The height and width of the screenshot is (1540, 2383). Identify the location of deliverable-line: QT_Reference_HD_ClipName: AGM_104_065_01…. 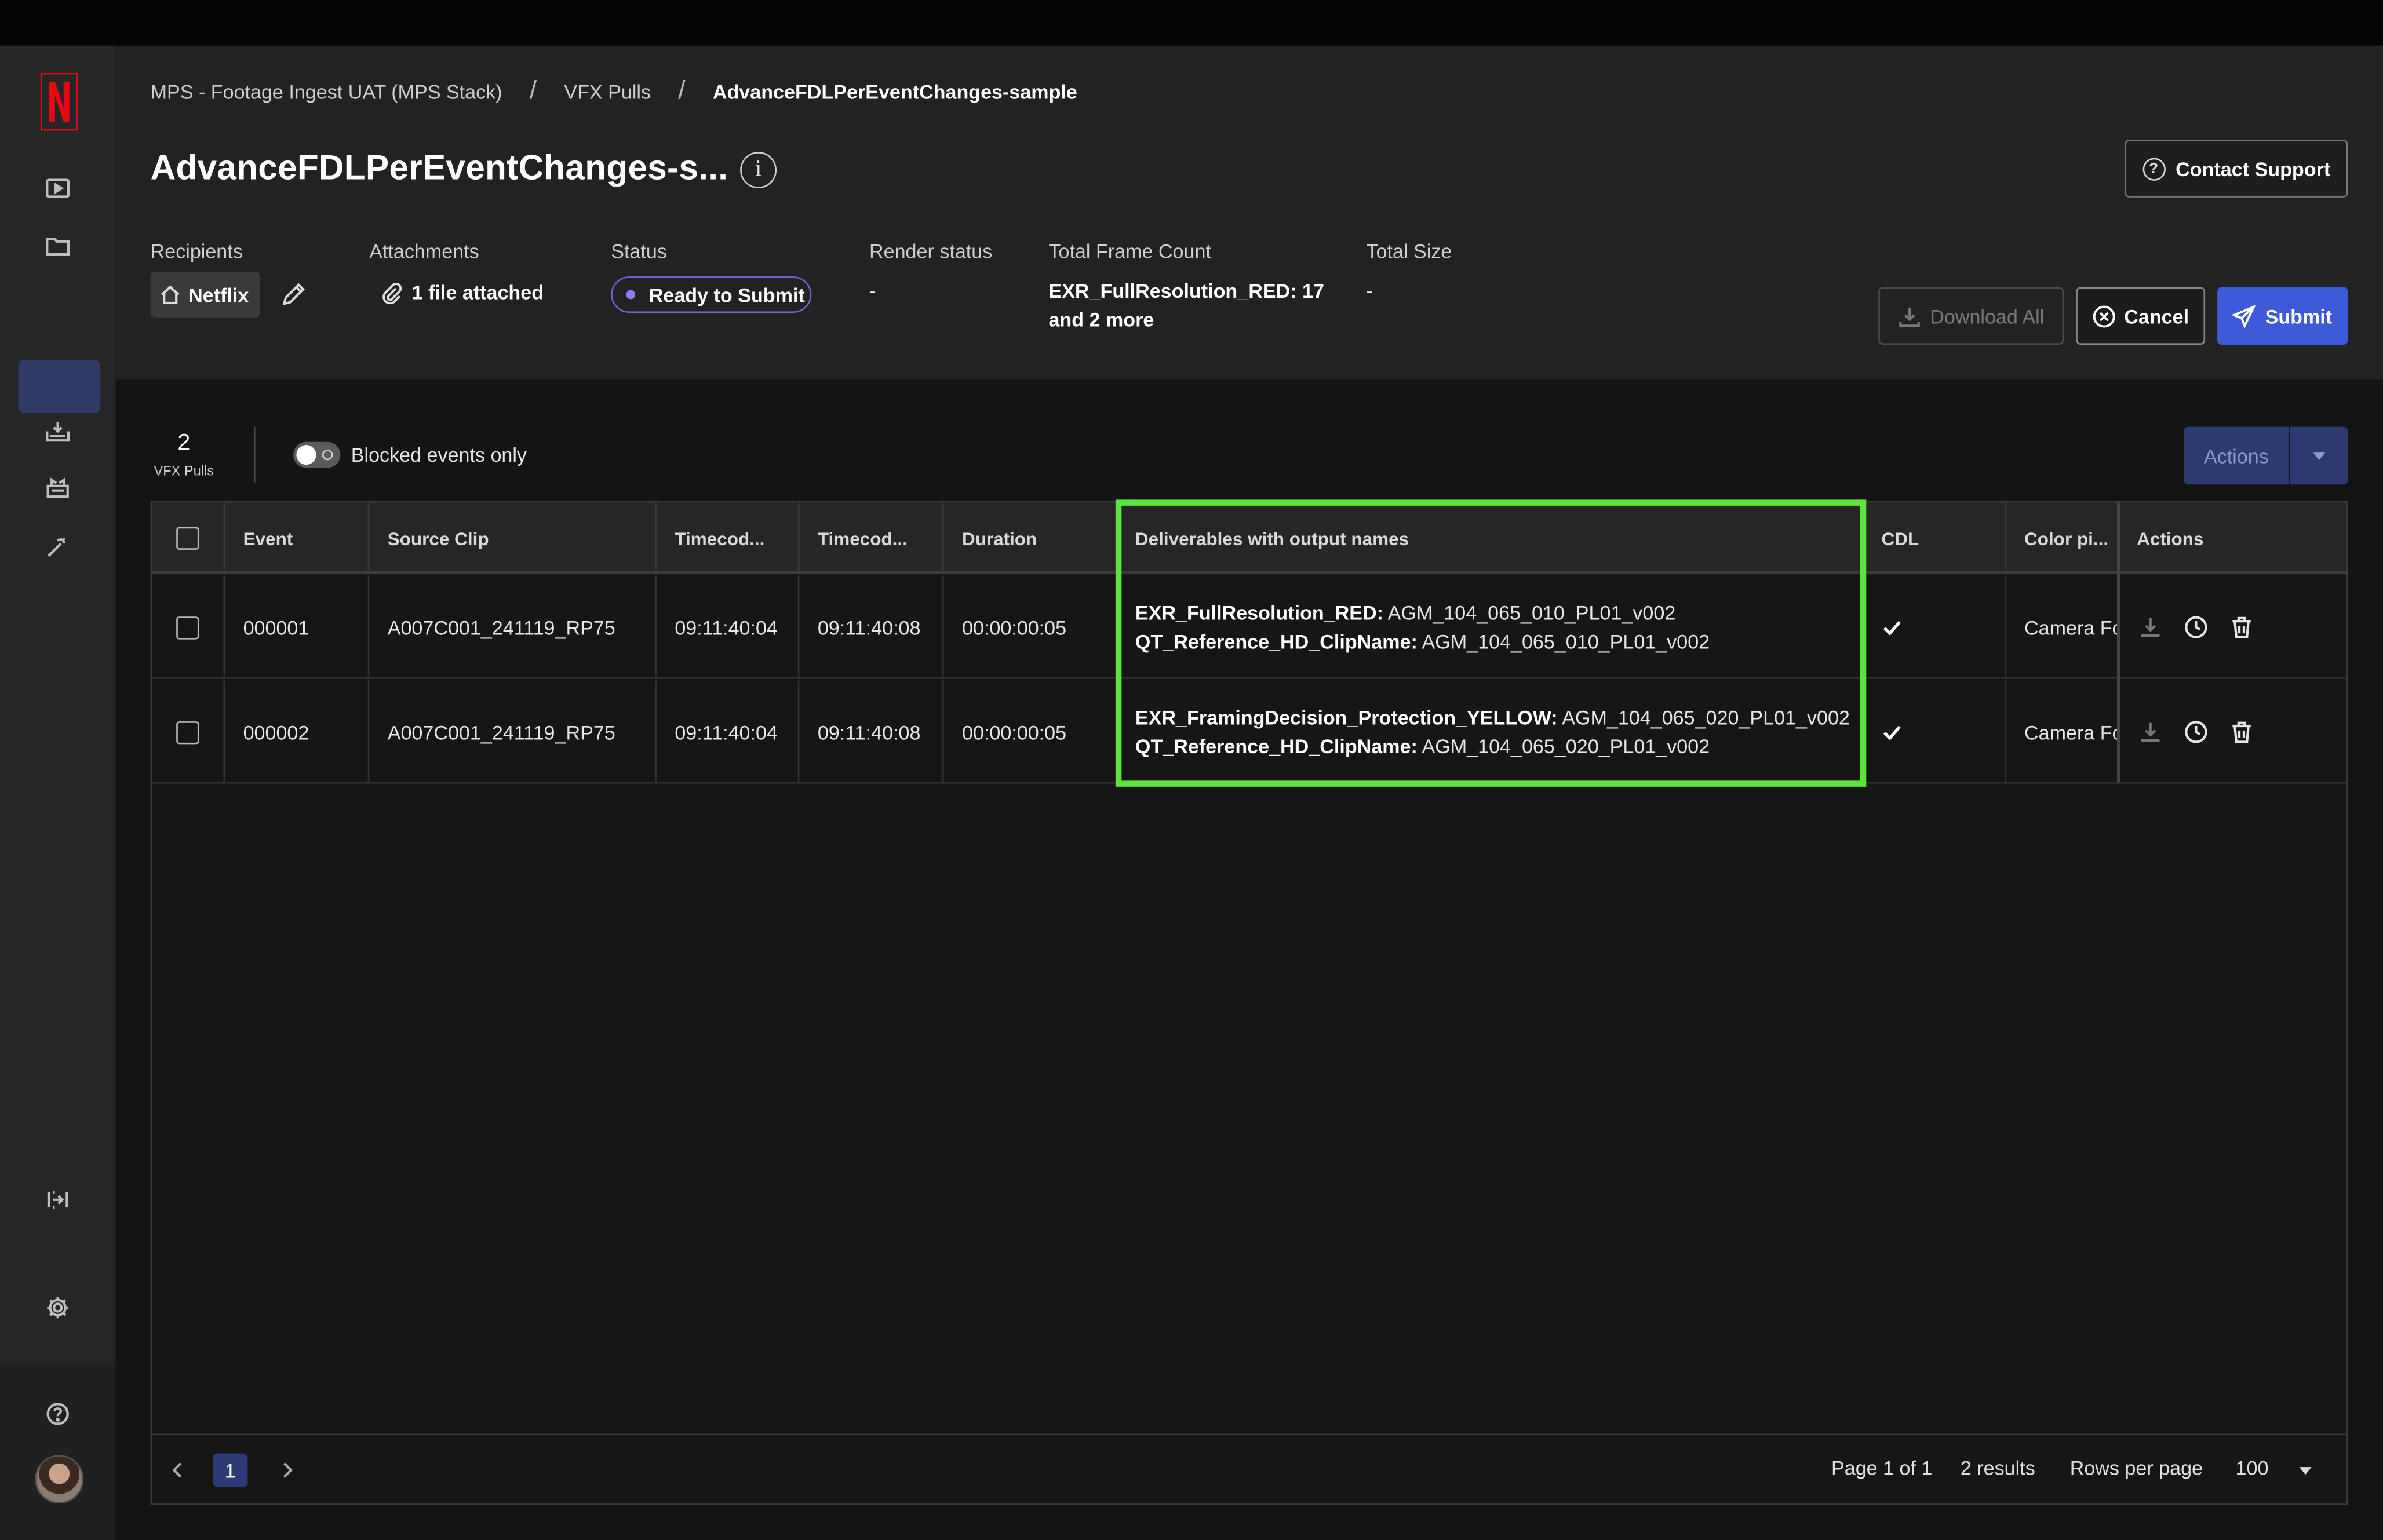
(1423, 641).